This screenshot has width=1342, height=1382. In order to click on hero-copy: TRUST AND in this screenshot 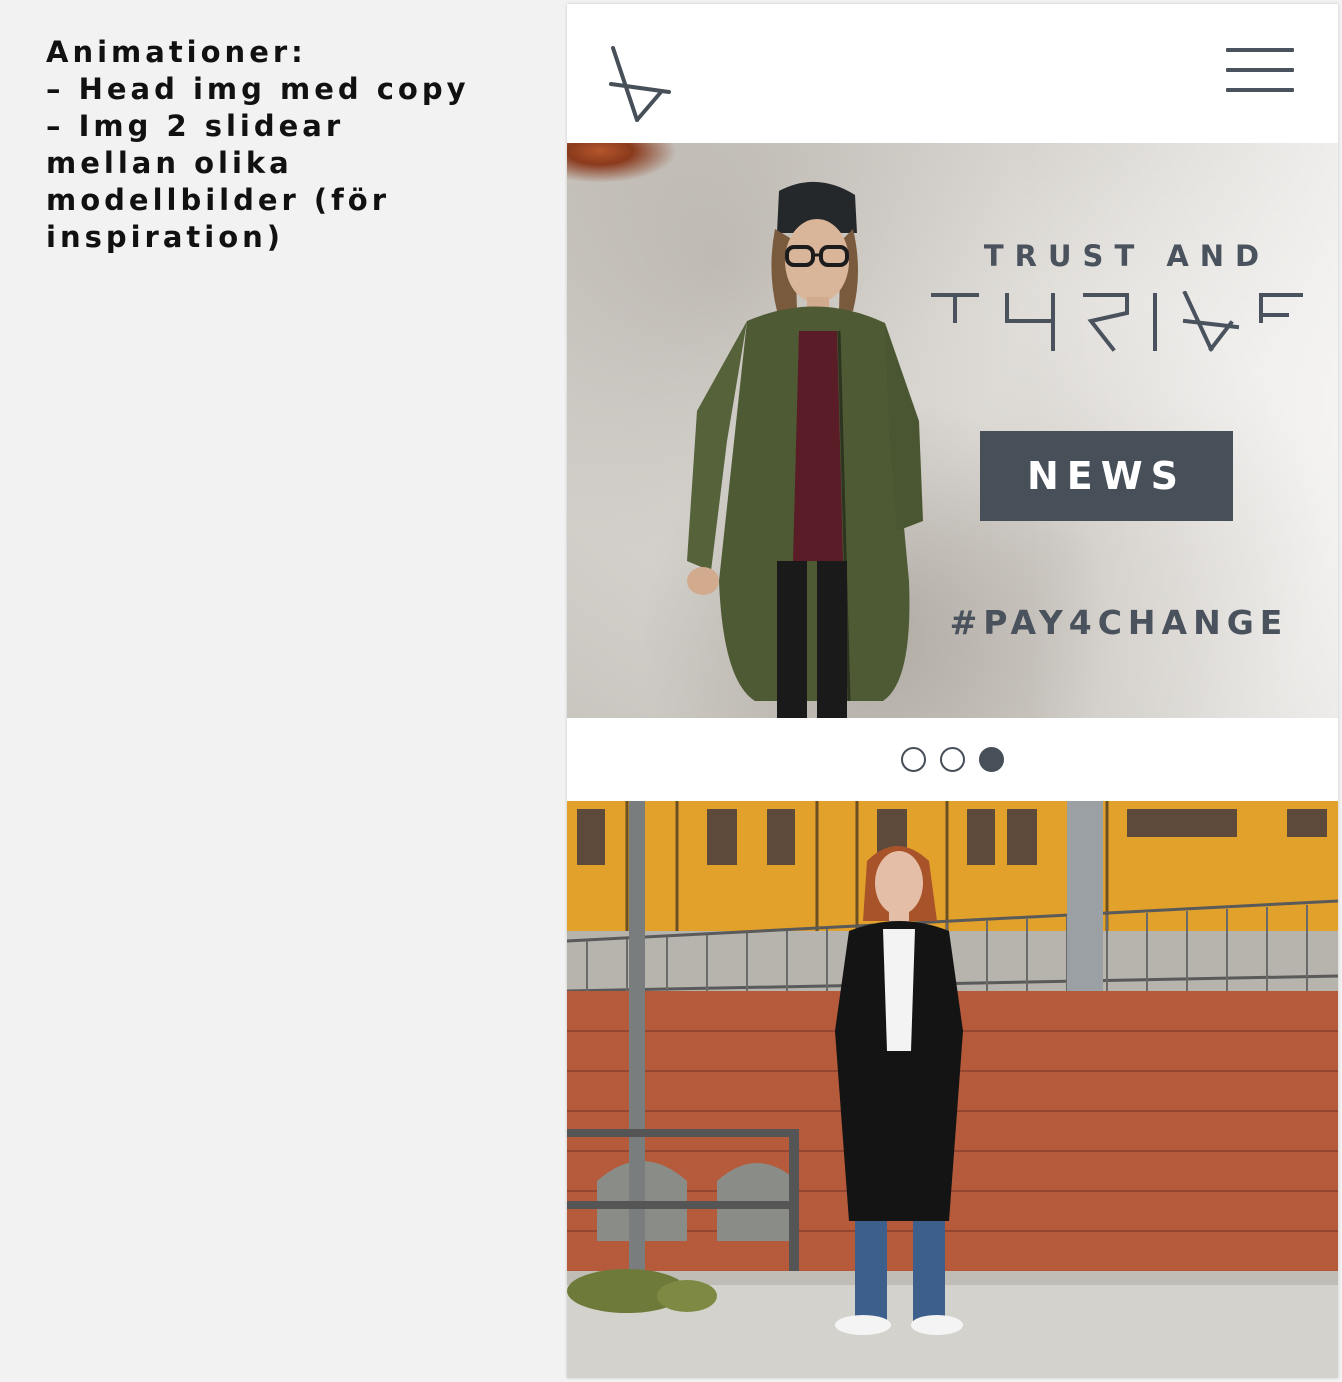, I will do `click(1117, 296)`.